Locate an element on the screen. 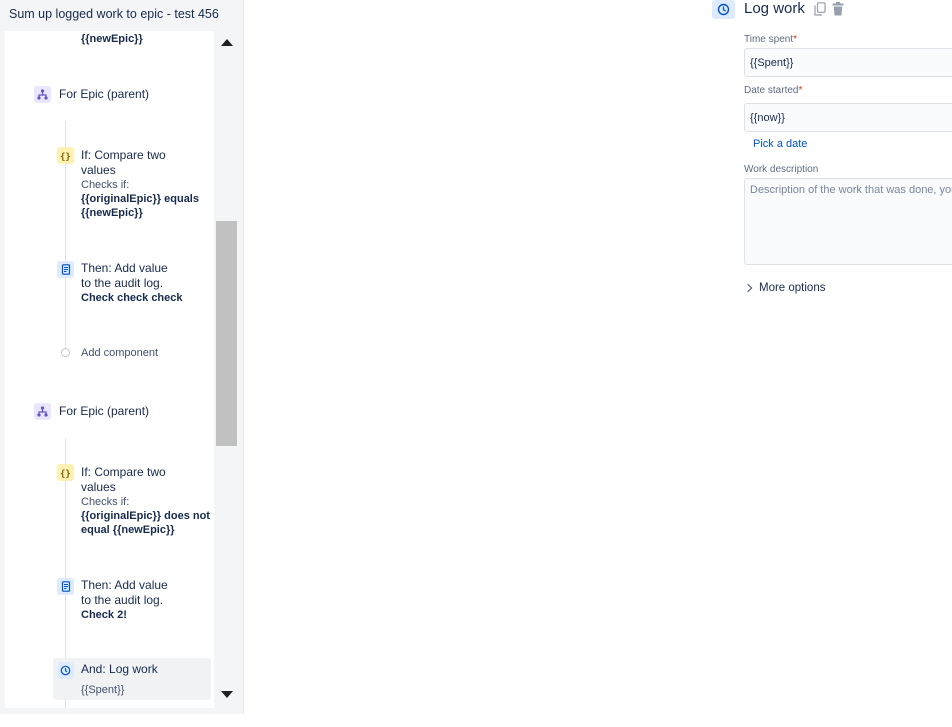 This screenshot has width=952, height=727. action-line1: And: Log work is located at coordinates (119, 669).